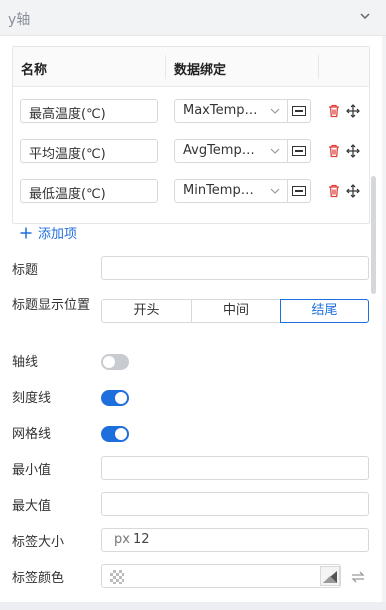 The image size is (386, 610). Describe the element at coordinates (58, 234) in the screenshot. I see `add-item-label: 添加项` at that location.